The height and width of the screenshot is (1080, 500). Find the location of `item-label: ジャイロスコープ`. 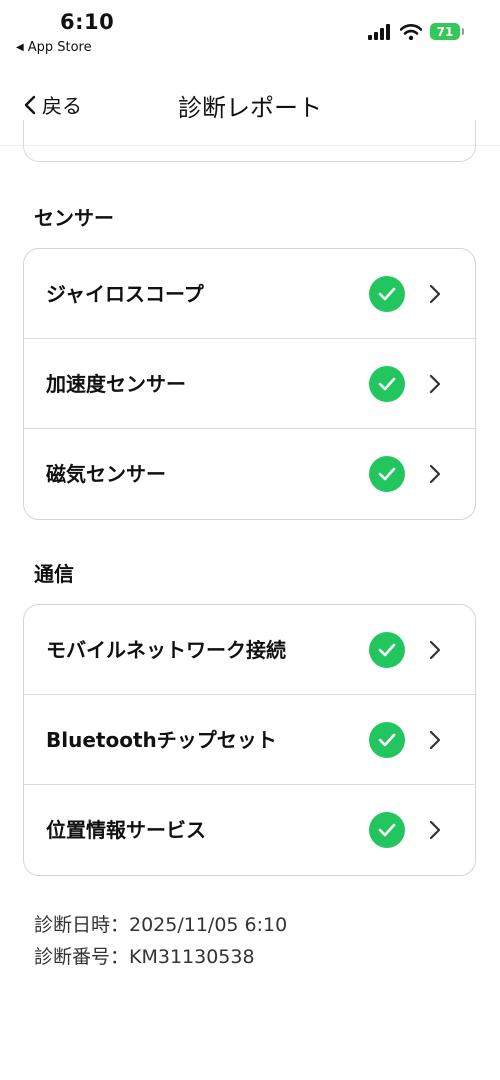

item-label: ジャイロスコープ is located at coordinates (125, 294).